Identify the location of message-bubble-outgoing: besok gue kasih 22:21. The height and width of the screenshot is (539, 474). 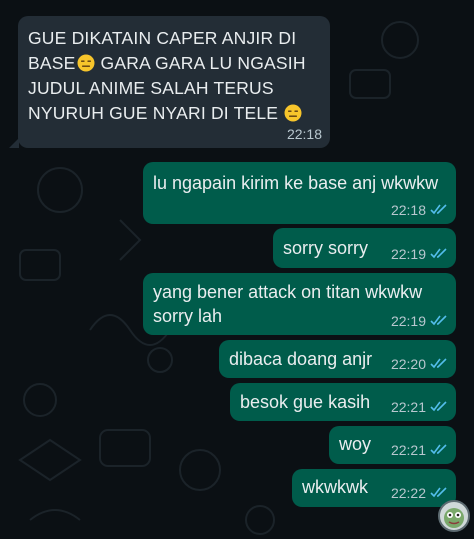
(343, 402).